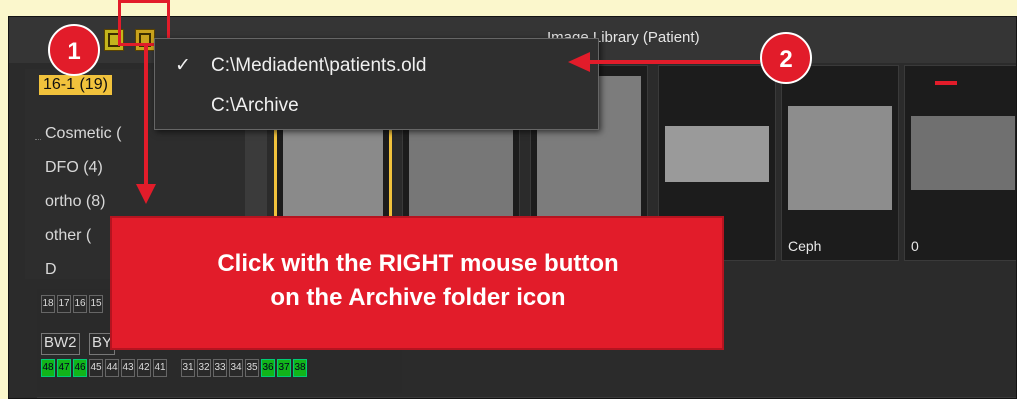 The width and height of the screenshot is (1017, 399). What do you see at coordinates (376, 105) in the screenshot?
I see `menu-item-archive: C:\Archive` at bounding box center [376, 105].